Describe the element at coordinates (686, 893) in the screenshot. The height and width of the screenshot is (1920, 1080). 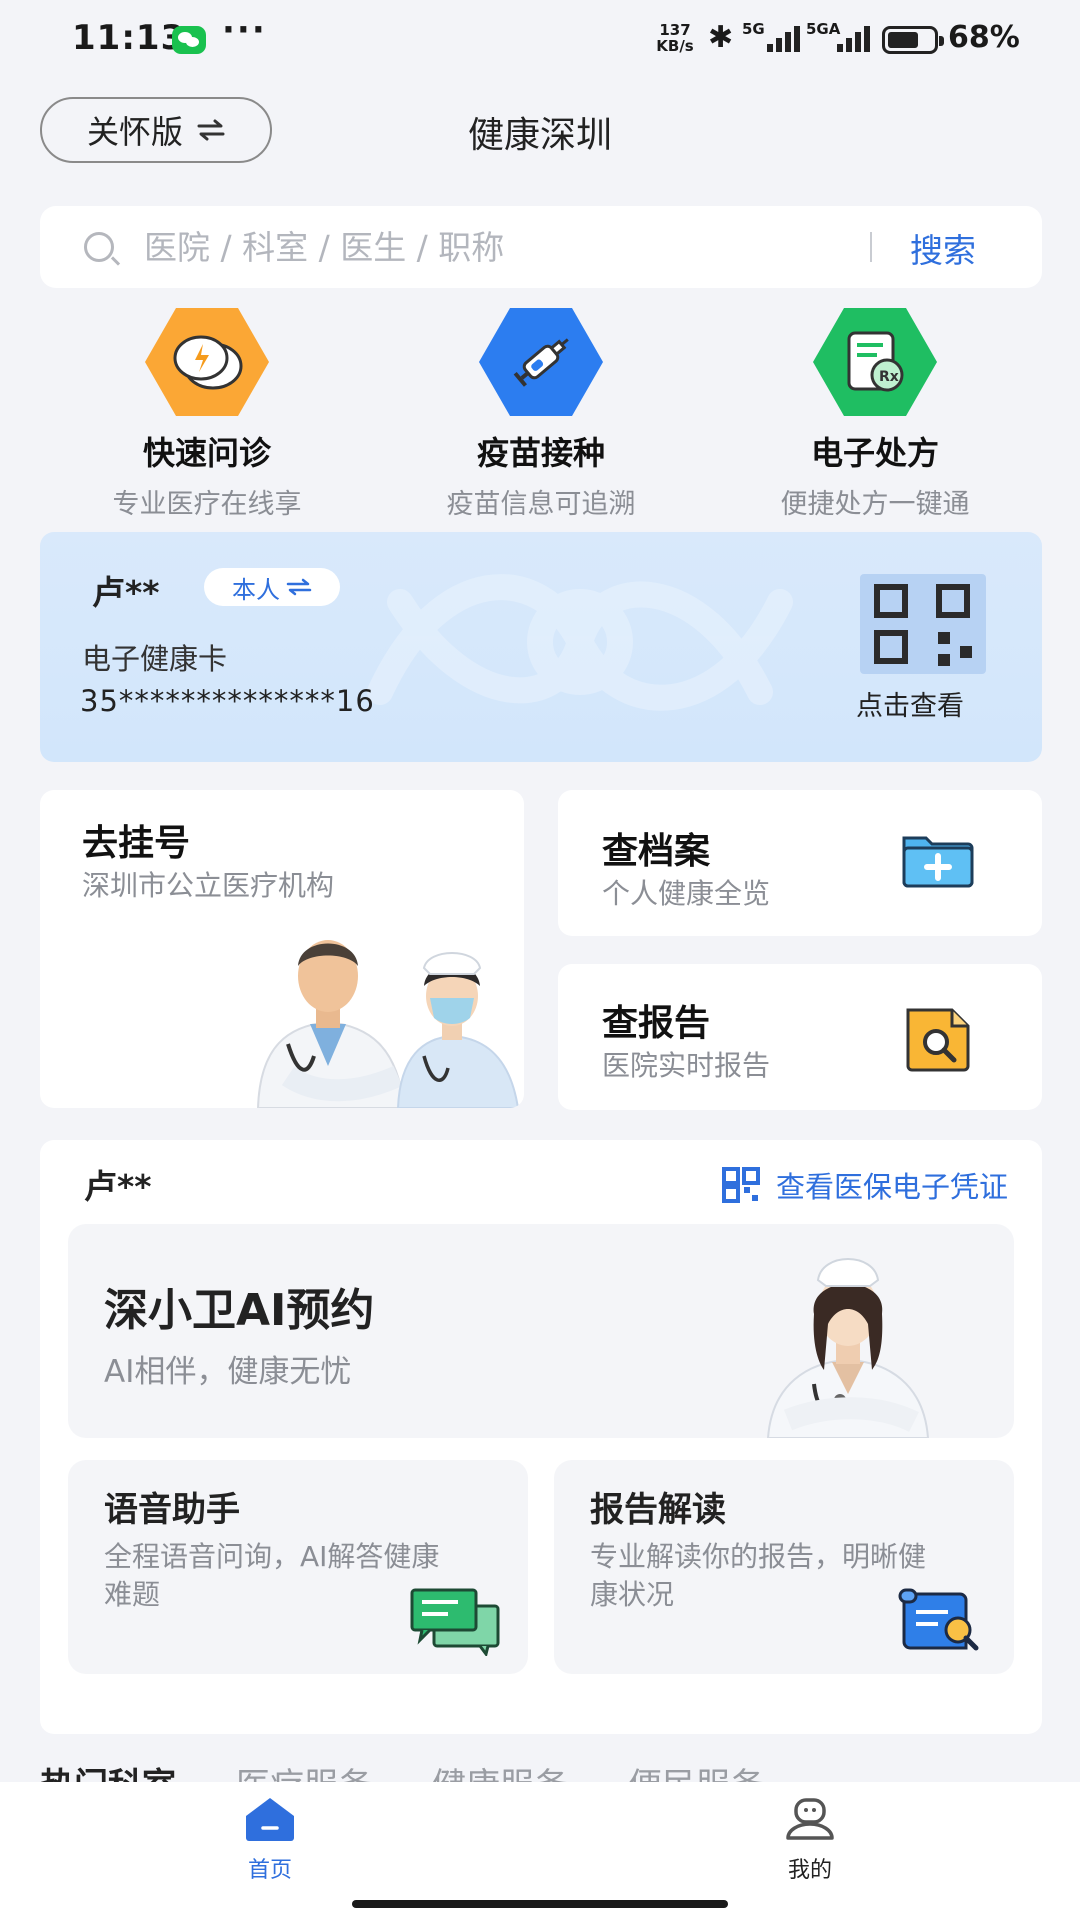
I see `records-subtitle: 个人健康全览` at that location.